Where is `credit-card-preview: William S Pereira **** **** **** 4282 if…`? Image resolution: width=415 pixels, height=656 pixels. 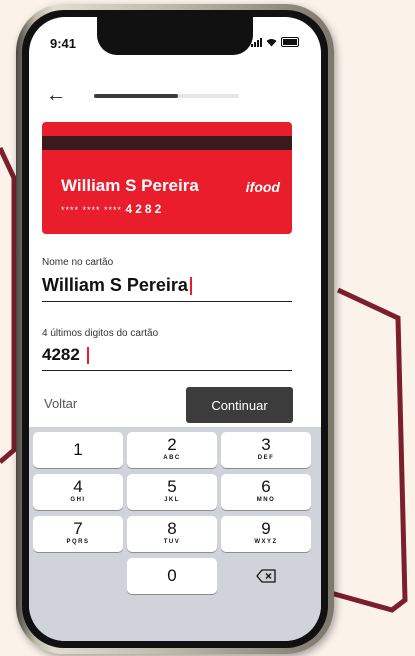
credit-card-preview: William S Pereira **** **** **** 4282 if… is located at coordinates (167, 178).